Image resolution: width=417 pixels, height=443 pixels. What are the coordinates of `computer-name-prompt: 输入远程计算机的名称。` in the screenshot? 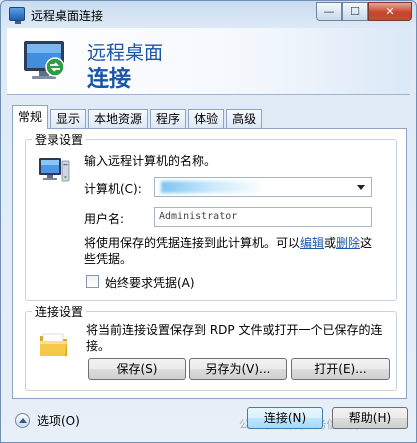 It's located at (150, 161).